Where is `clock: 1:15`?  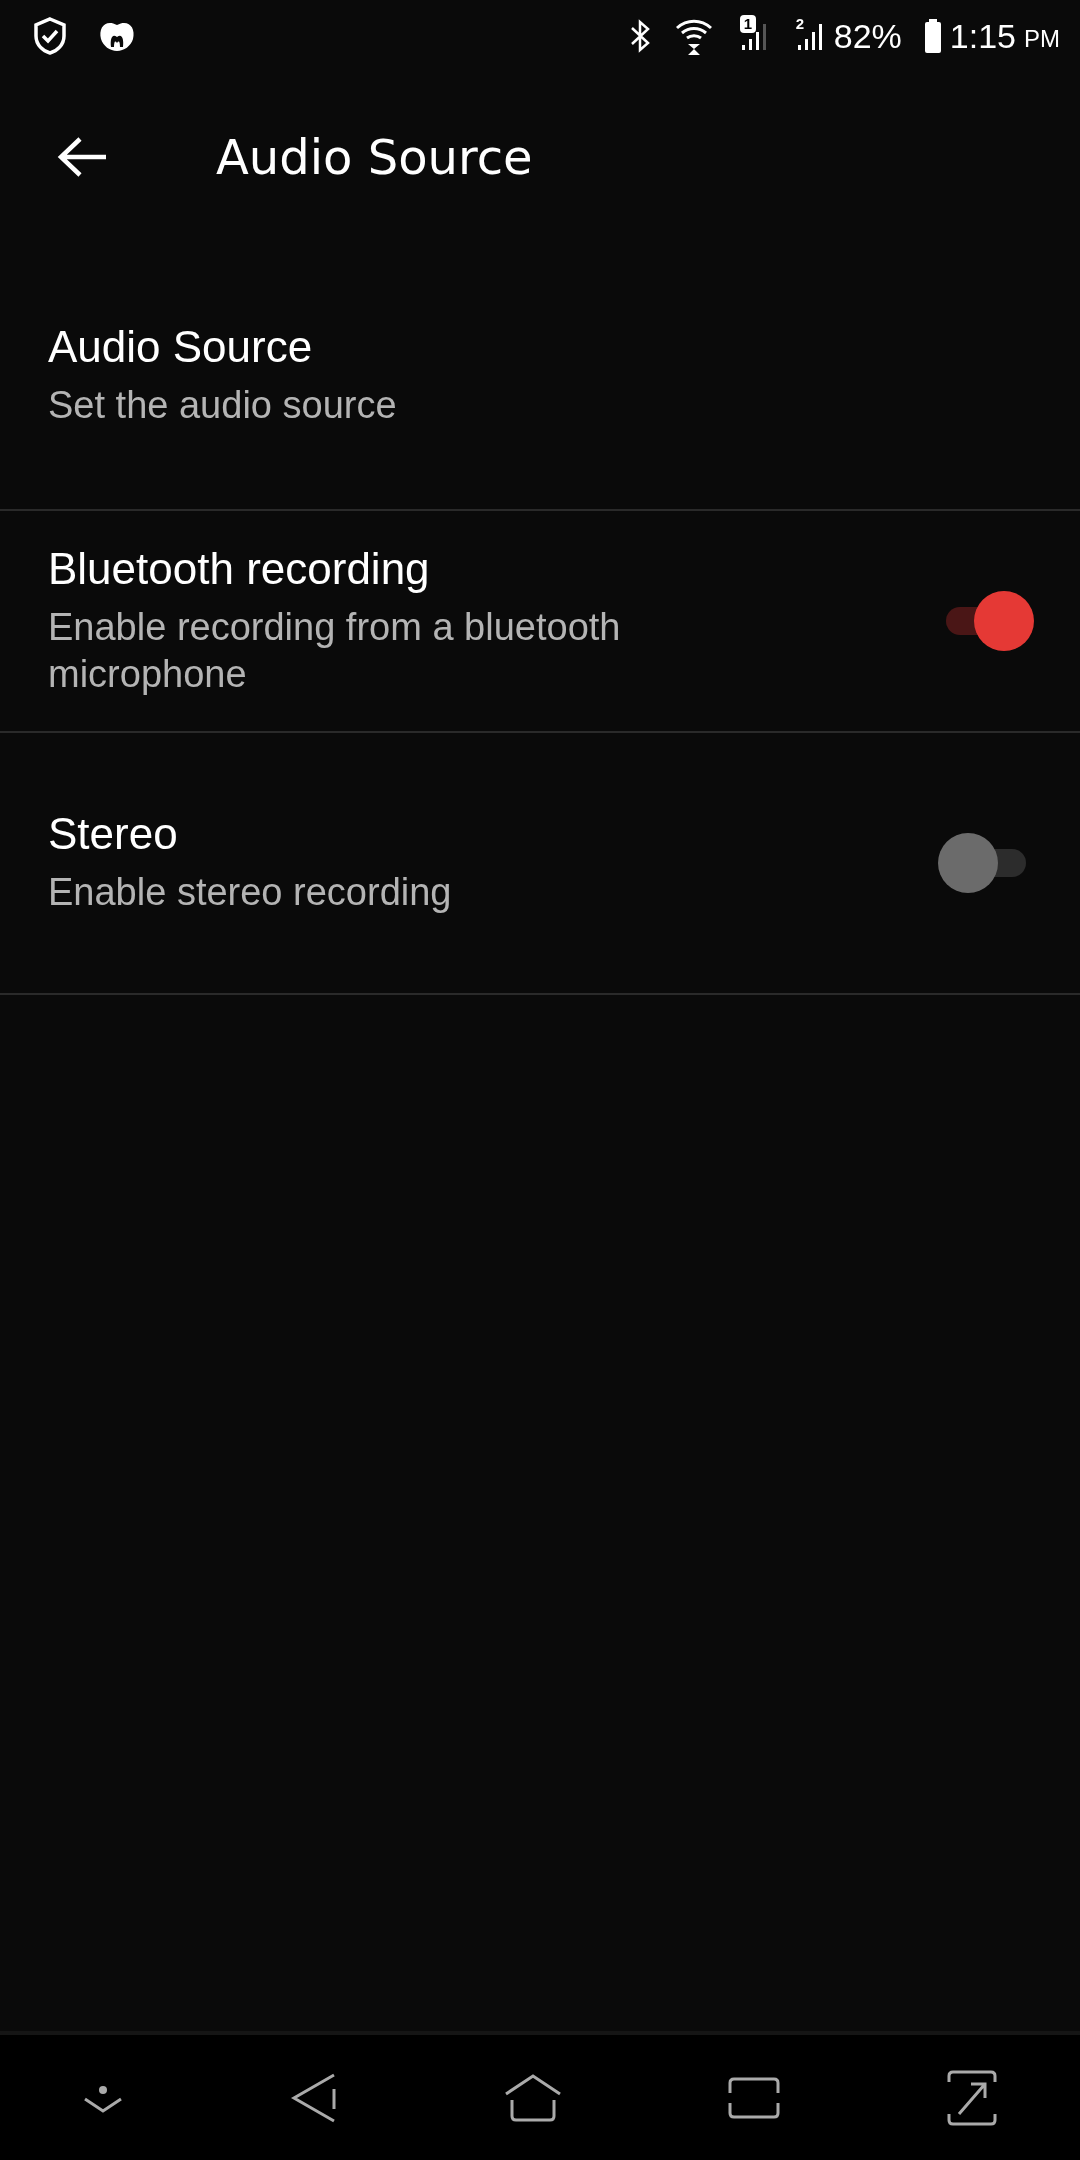 clock: 1:15 is located at coordinates (982, 36).